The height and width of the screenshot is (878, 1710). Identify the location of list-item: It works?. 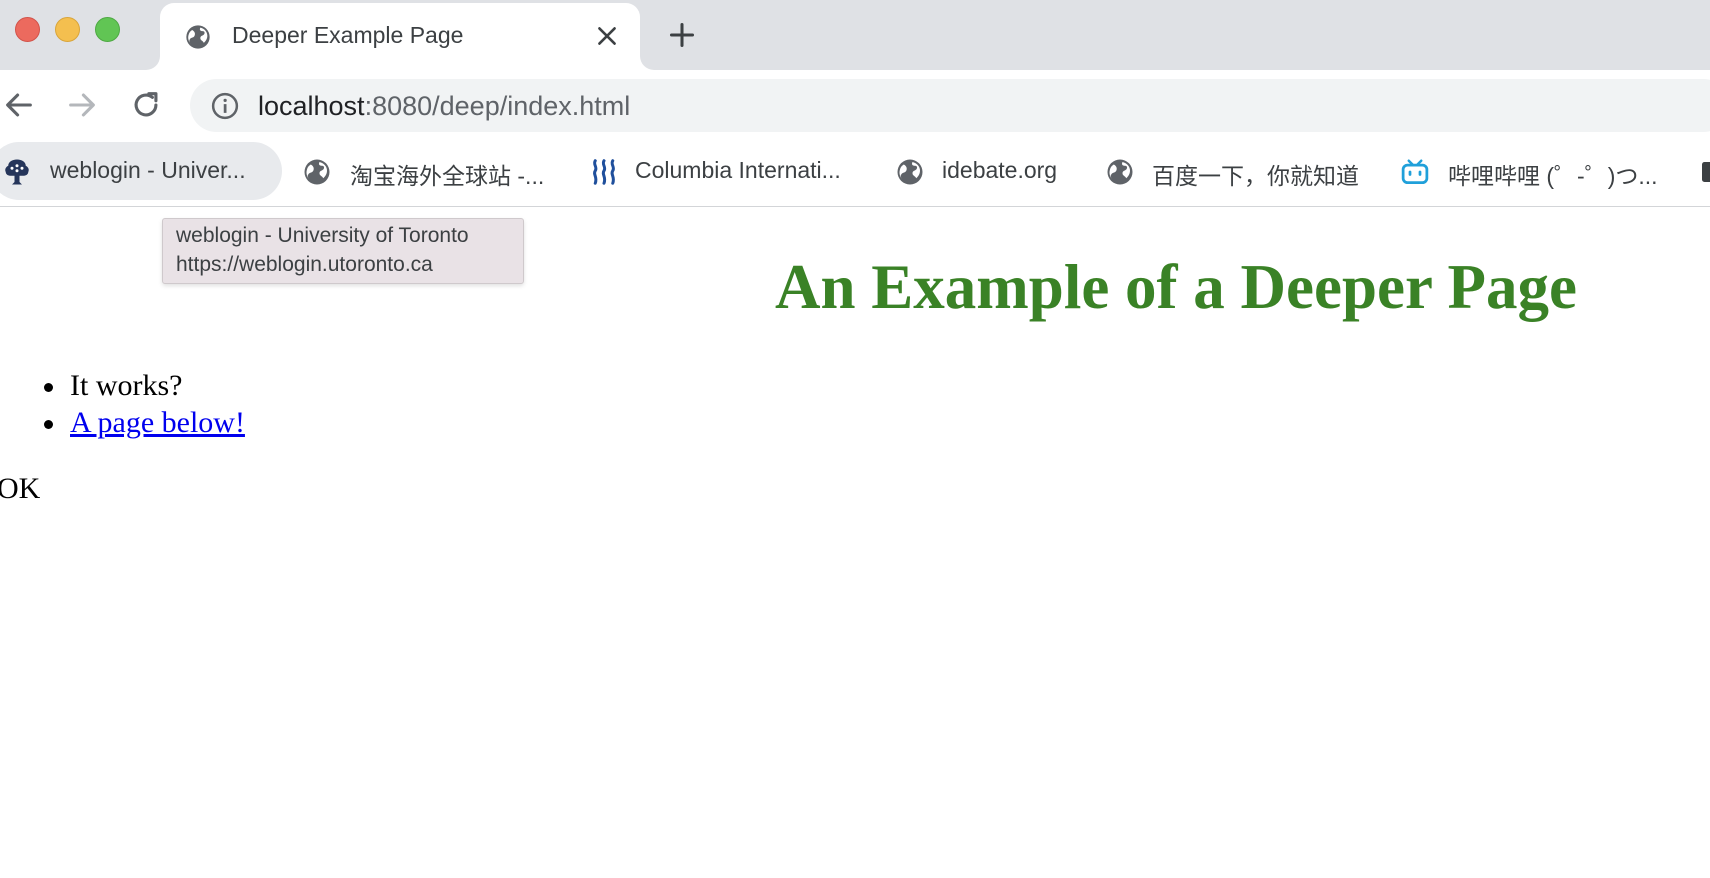
(142, 385).